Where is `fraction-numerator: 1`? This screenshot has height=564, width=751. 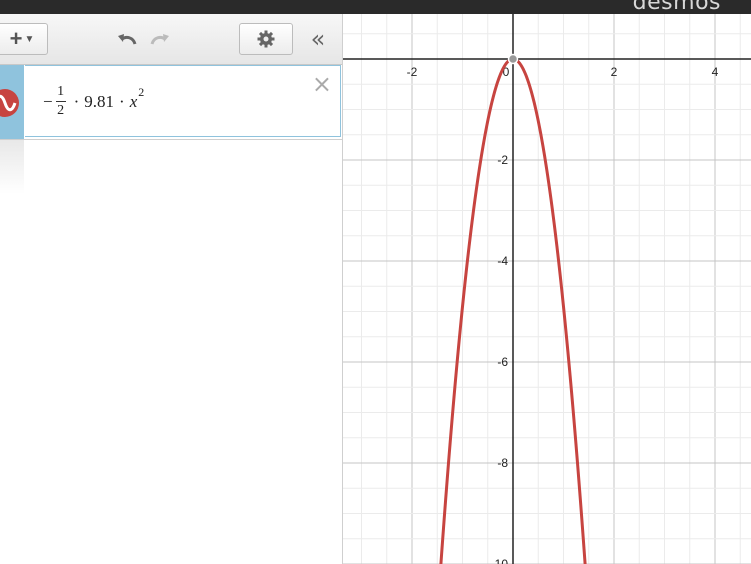 fraction-numerator: 1 is located at coordinates (61, 91).